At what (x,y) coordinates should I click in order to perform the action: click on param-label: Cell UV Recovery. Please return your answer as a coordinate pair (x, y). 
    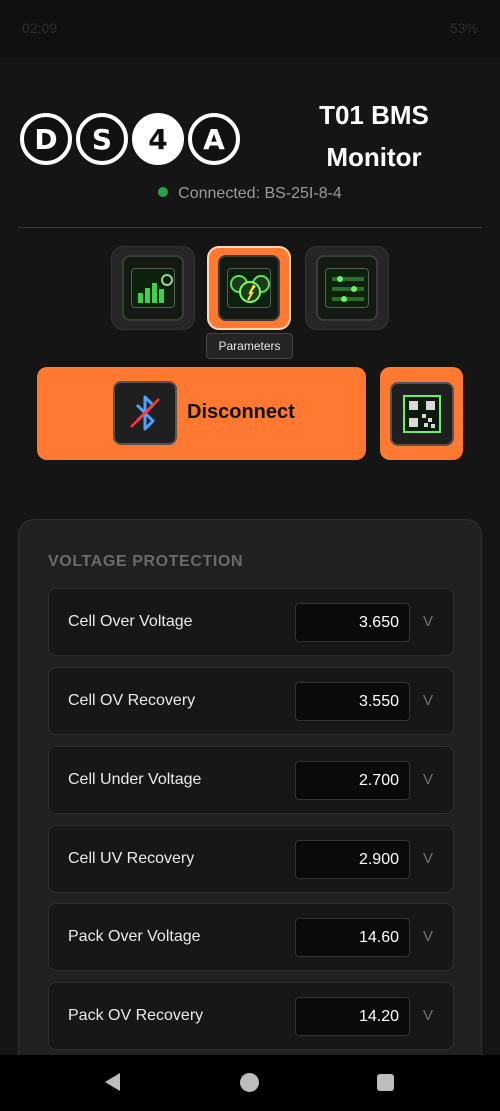
    Looking at the image, I should click on (131, 858).